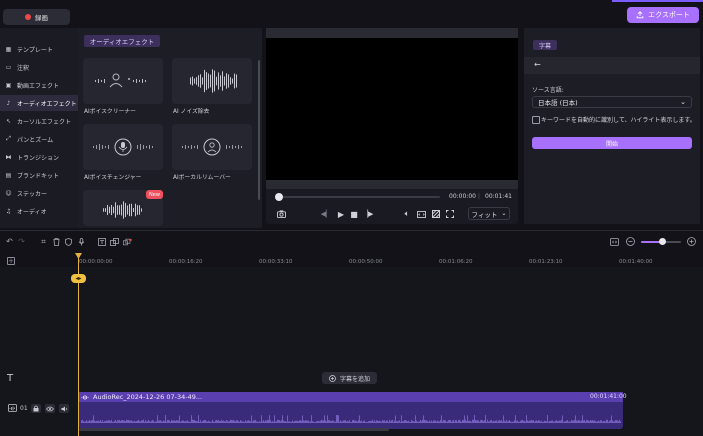 The height and width of the screenshot is (436, 703). I want to click on sidebar-item-annotation: ▭ 注釈, so click(39, 67).